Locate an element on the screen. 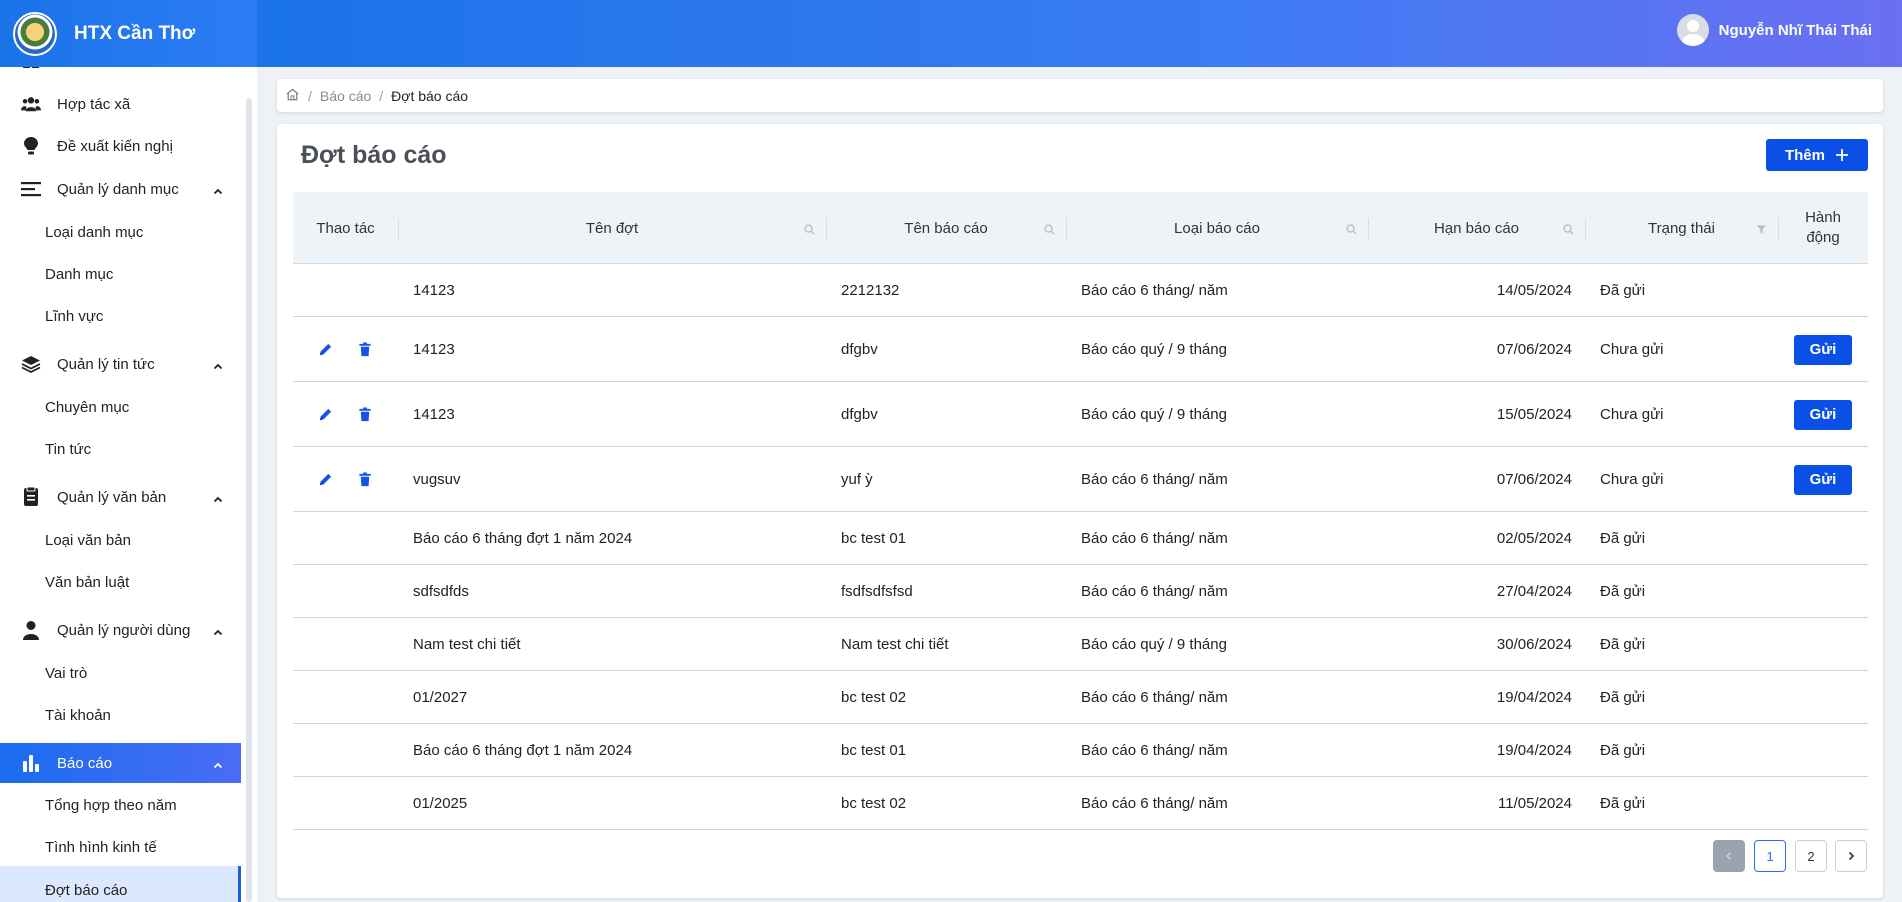 This screenshot has height=902, width=1902. page-button-1: 1 is located at coordinates (1770, 856).